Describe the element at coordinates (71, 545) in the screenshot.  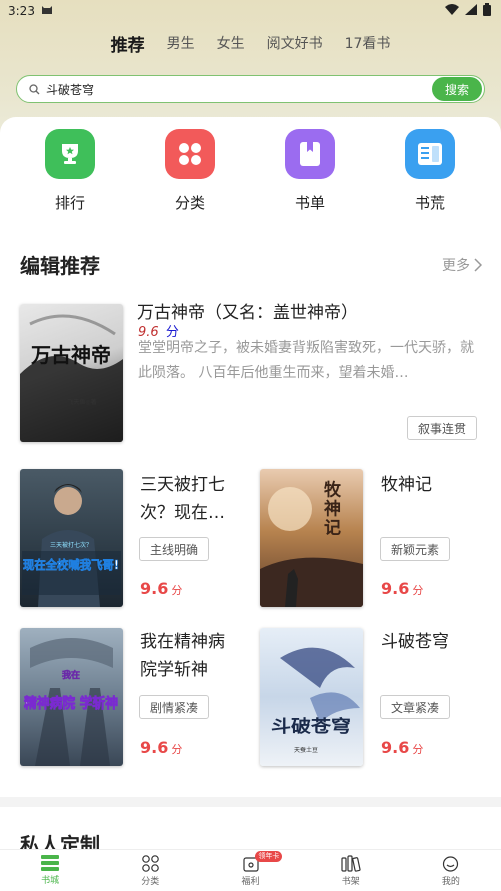
I see `cover-1-sub: 三天被打七次？` at that location.